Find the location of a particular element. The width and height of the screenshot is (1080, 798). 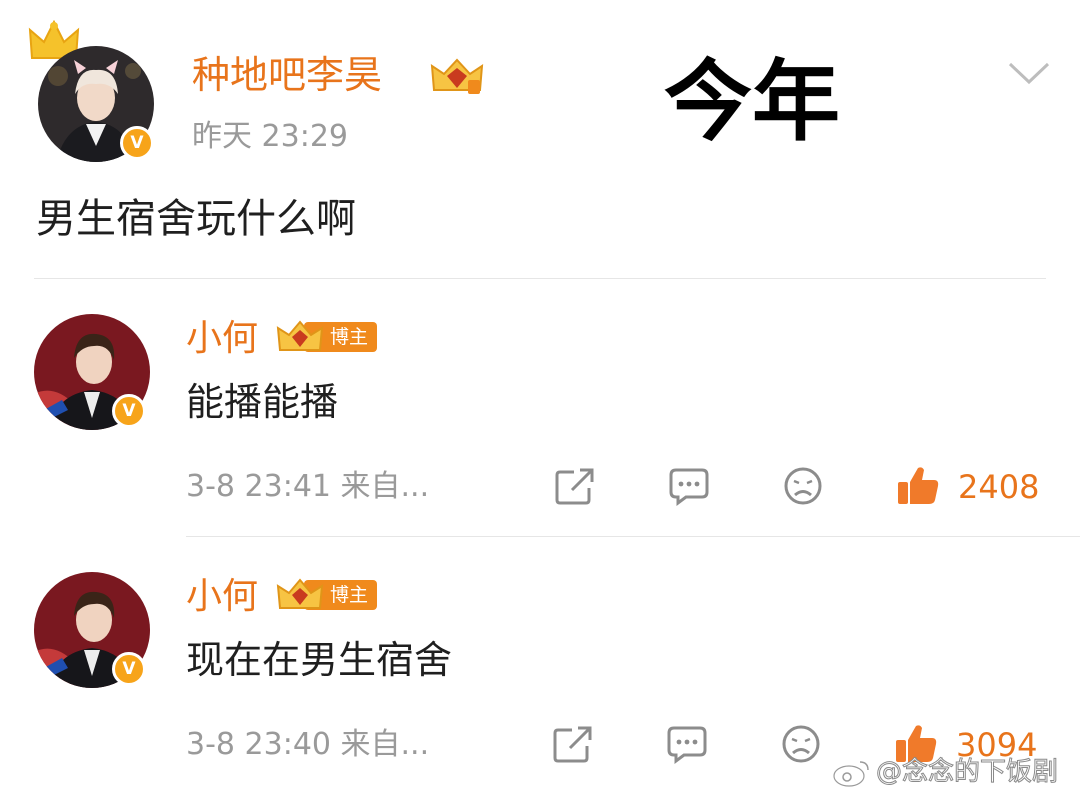

overlay-caption: 今年 is located at coordinates (752, 101).